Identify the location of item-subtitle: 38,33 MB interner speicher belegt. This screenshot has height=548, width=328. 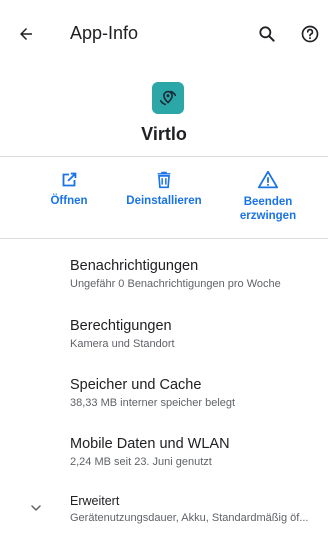
(153, 403).